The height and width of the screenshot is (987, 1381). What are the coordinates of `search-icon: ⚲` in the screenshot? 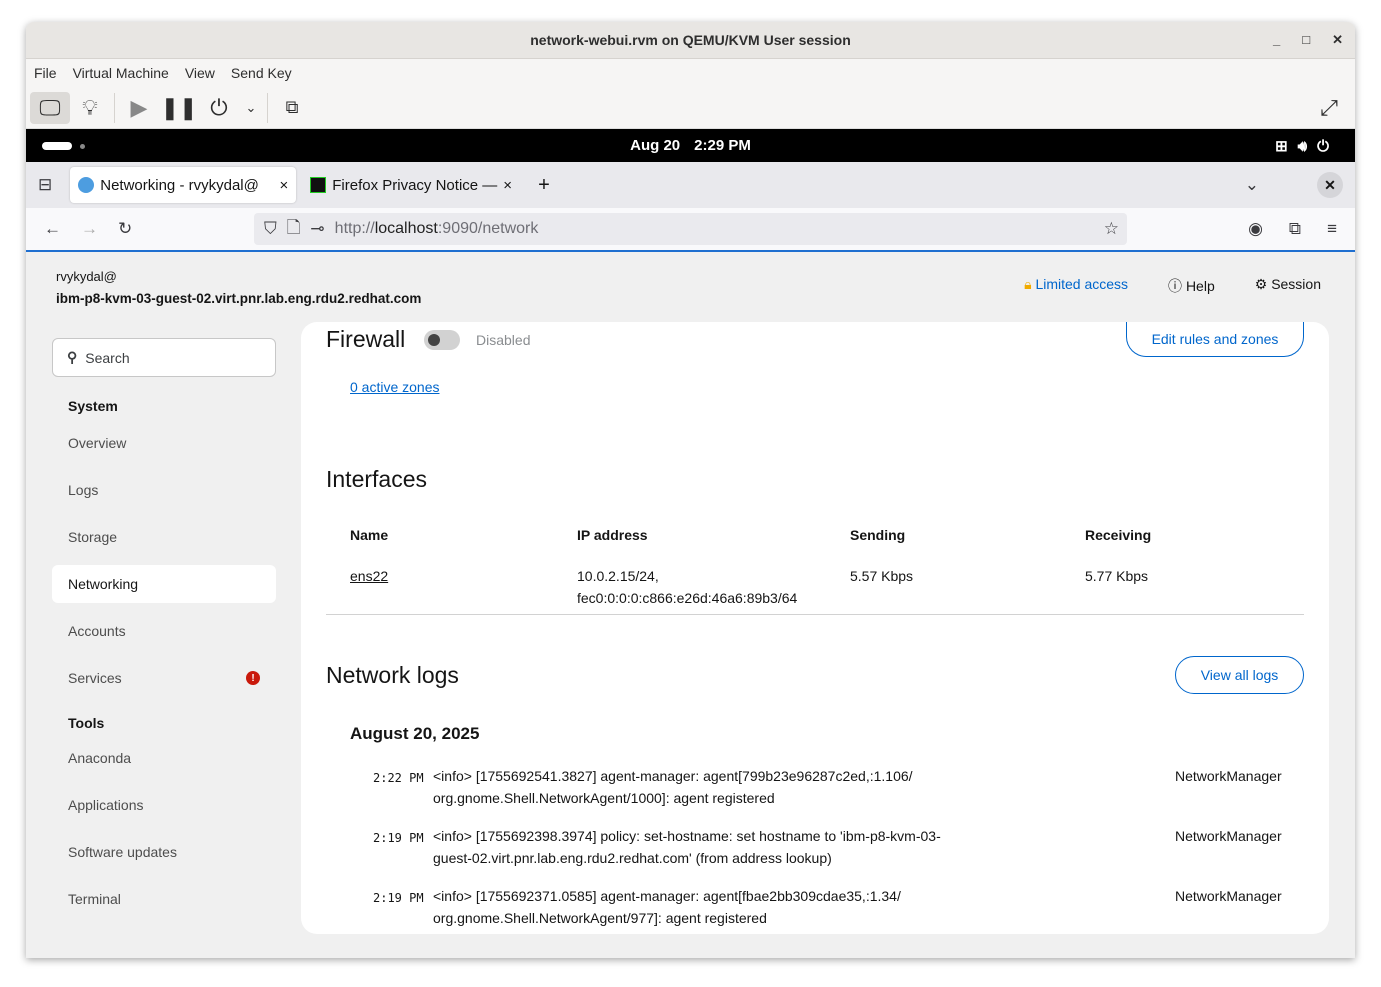 It's located at (72, 357).